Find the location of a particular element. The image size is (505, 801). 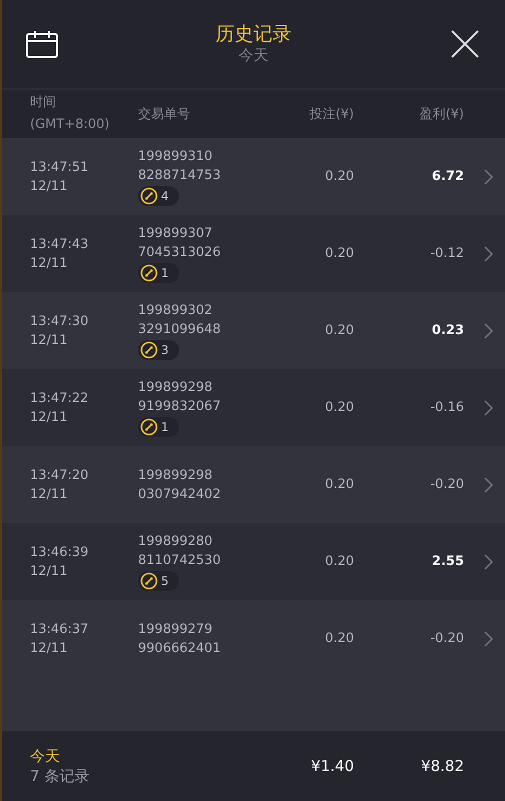

date-subtitle: 今天 is located at coordinates (253, 55).